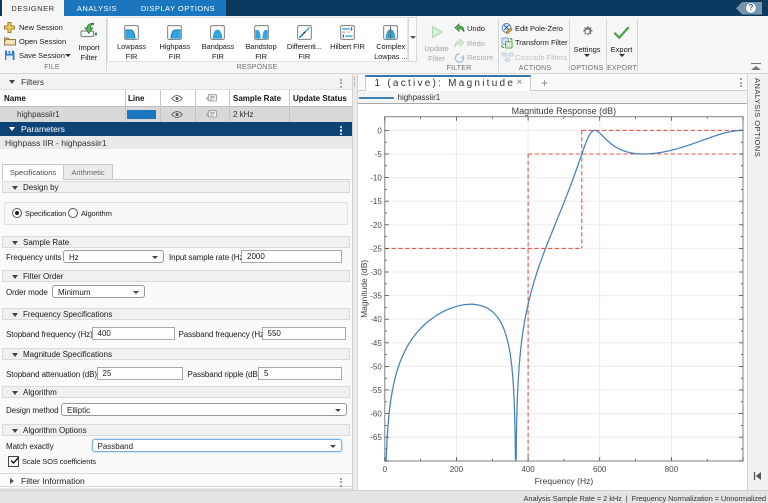 Image resolution: width=768 pixels, height=503 pixels. What do you see at coordinates (672, 469) in the screenshot?
I see `svg-text: 800` at bounding box center [672, 469].